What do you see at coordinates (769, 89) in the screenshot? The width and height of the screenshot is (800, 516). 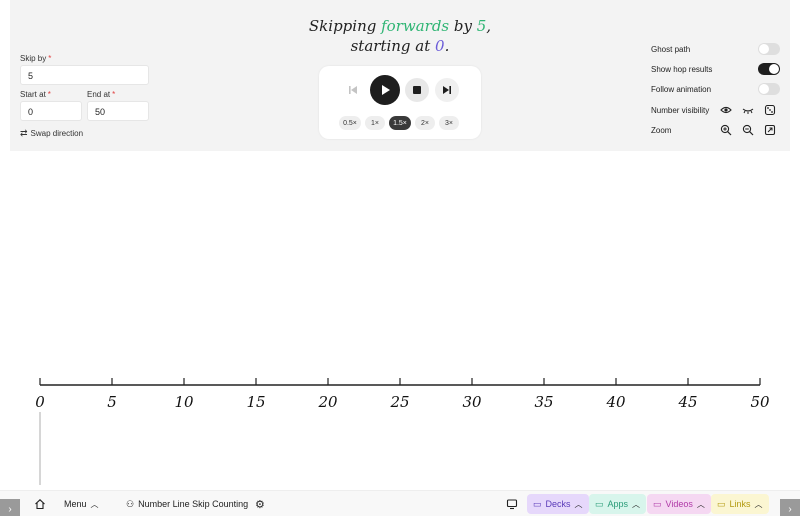 I see `follow-animation-toggle` at bounding box center [769, 89].